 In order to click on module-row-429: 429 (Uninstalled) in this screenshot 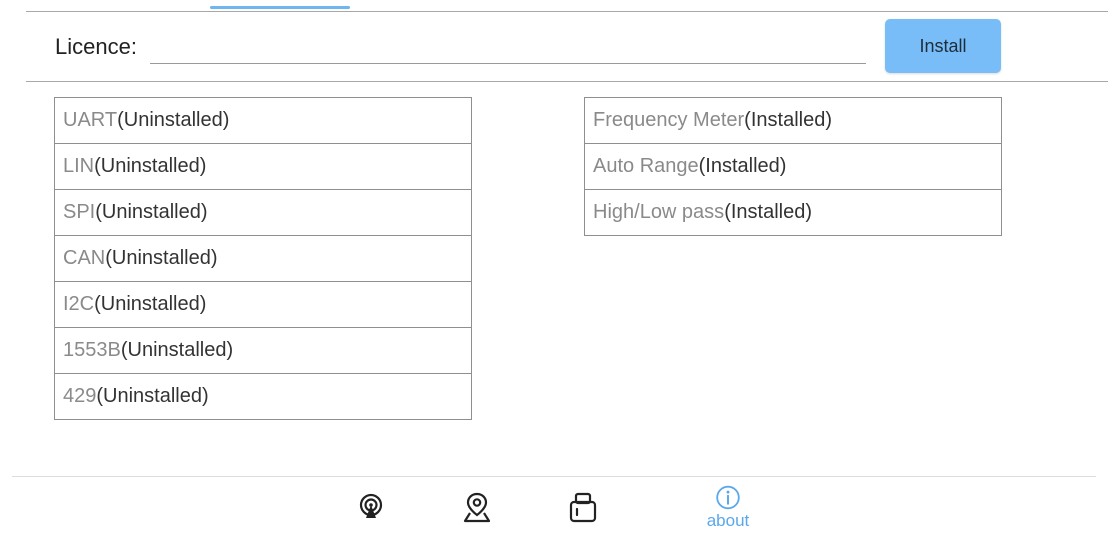, I will do `click(263, 396)`.